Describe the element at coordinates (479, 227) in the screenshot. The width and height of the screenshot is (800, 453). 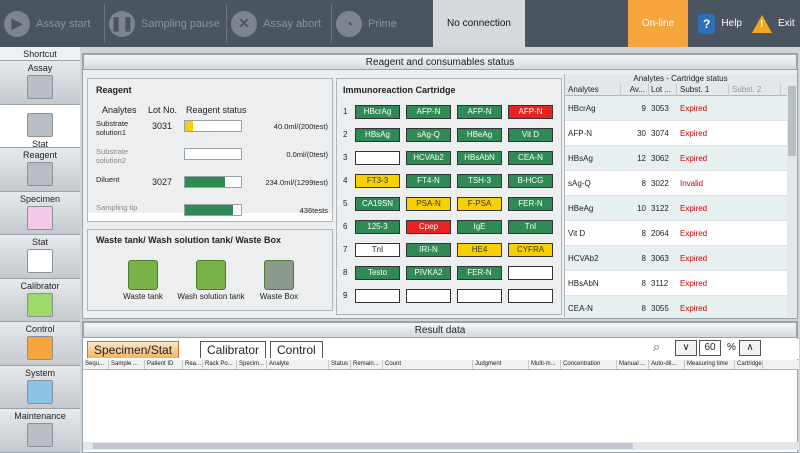
I see `cartridge-slot: IgE` at that location.